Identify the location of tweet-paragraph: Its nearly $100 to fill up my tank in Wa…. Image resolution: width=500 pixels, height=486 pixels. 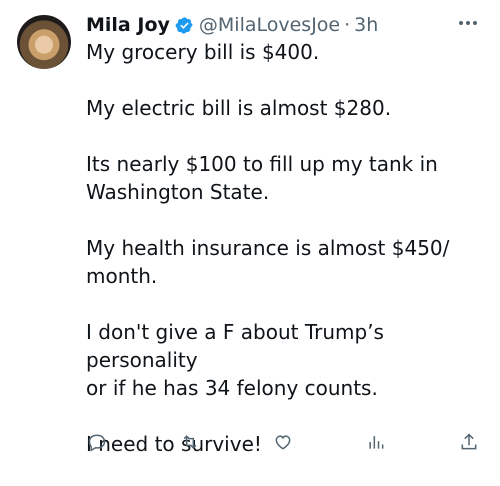
(262, 178).